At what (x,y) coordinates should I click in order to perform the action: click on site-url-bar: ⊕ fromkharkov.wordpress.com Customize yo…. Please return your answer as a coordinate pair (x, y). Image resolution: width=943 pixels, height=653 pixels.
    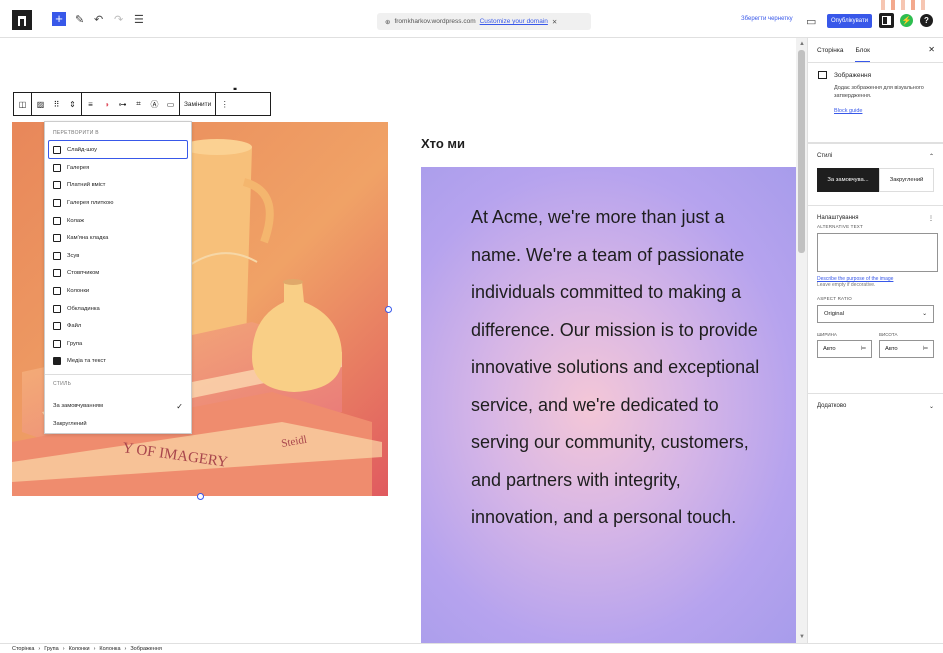
    Looking at the image, I should click on (484, 21).